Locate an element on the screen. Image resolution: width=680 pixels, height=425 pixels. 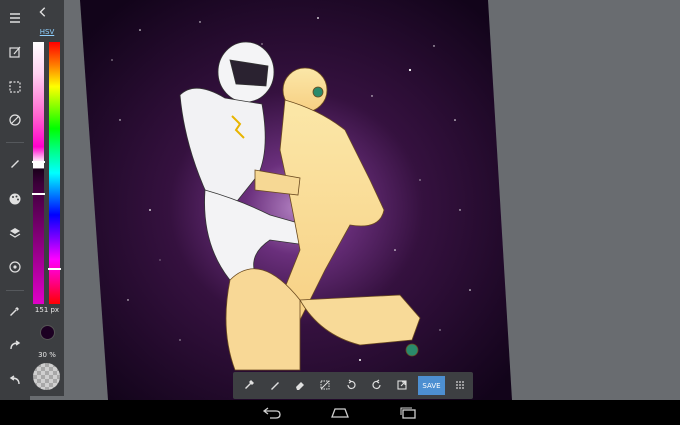
home-icon is located at coordinates (340, 412).